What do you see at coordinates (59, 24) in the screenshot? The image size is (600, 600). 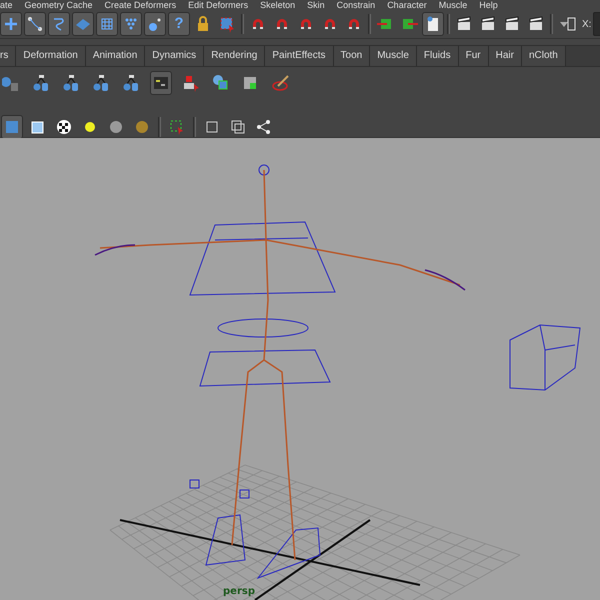 I see `curve-icon` at bounding box center [59, 24].